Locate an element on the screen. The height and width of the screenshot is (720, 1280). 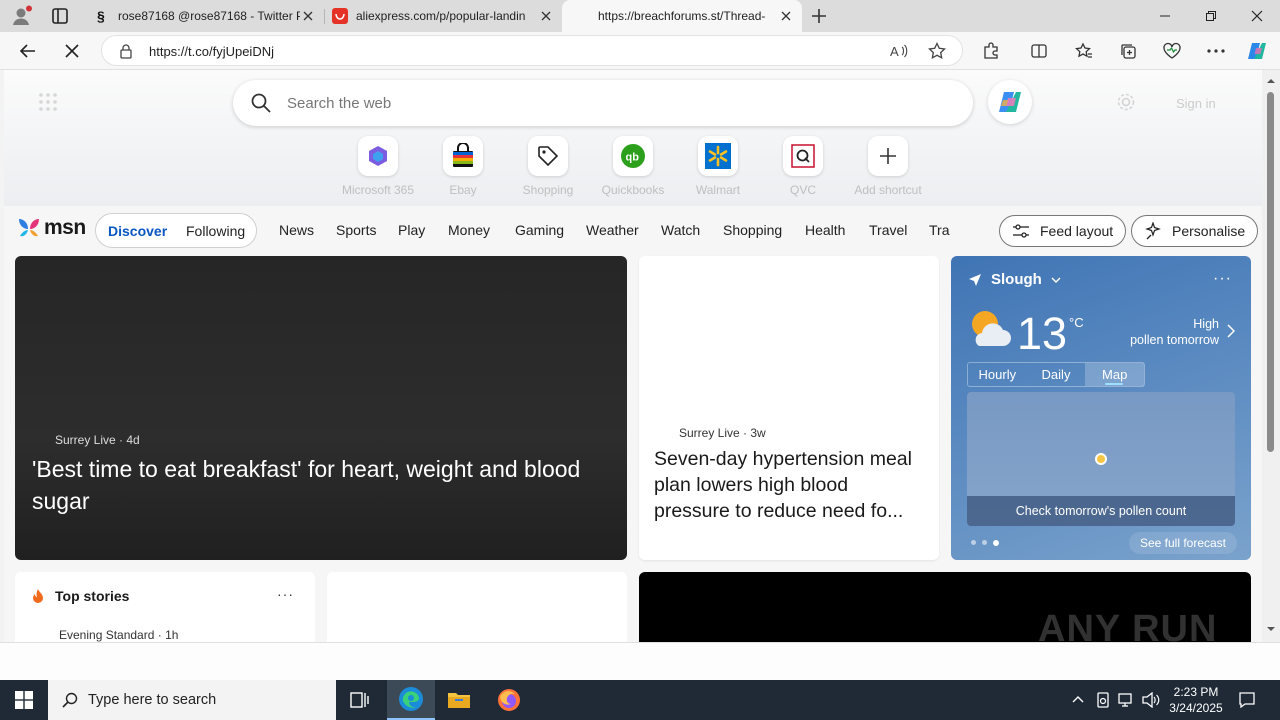
edge-taskbar-button is located at coordinates (411, 700).